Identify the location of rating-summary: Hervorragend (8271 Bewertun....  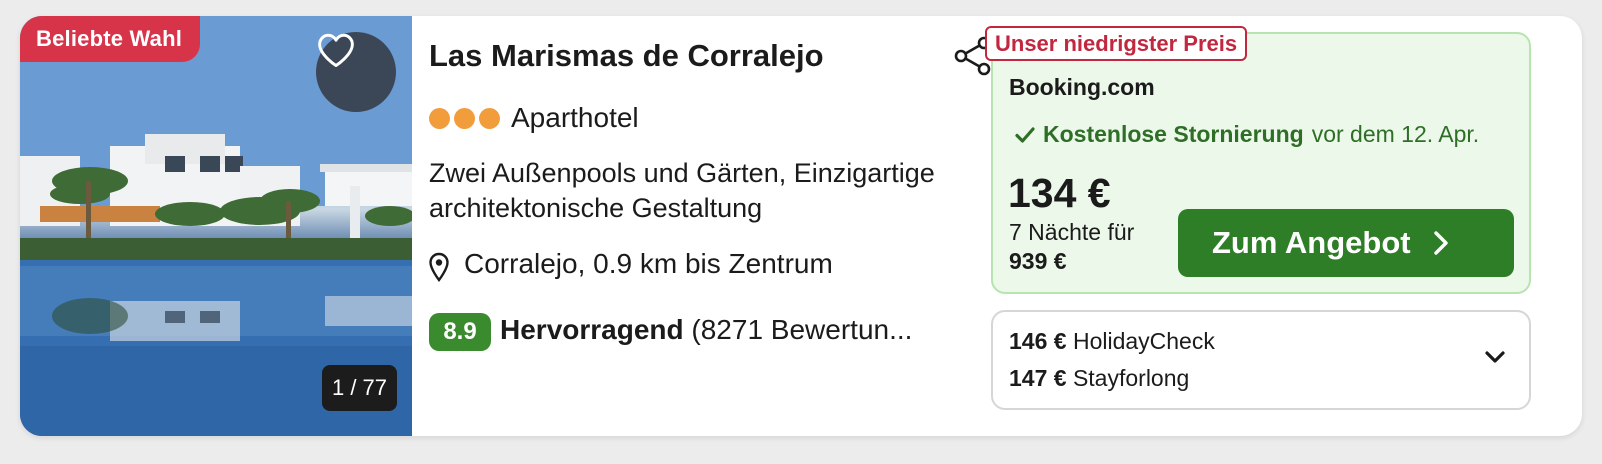
(706, 330).